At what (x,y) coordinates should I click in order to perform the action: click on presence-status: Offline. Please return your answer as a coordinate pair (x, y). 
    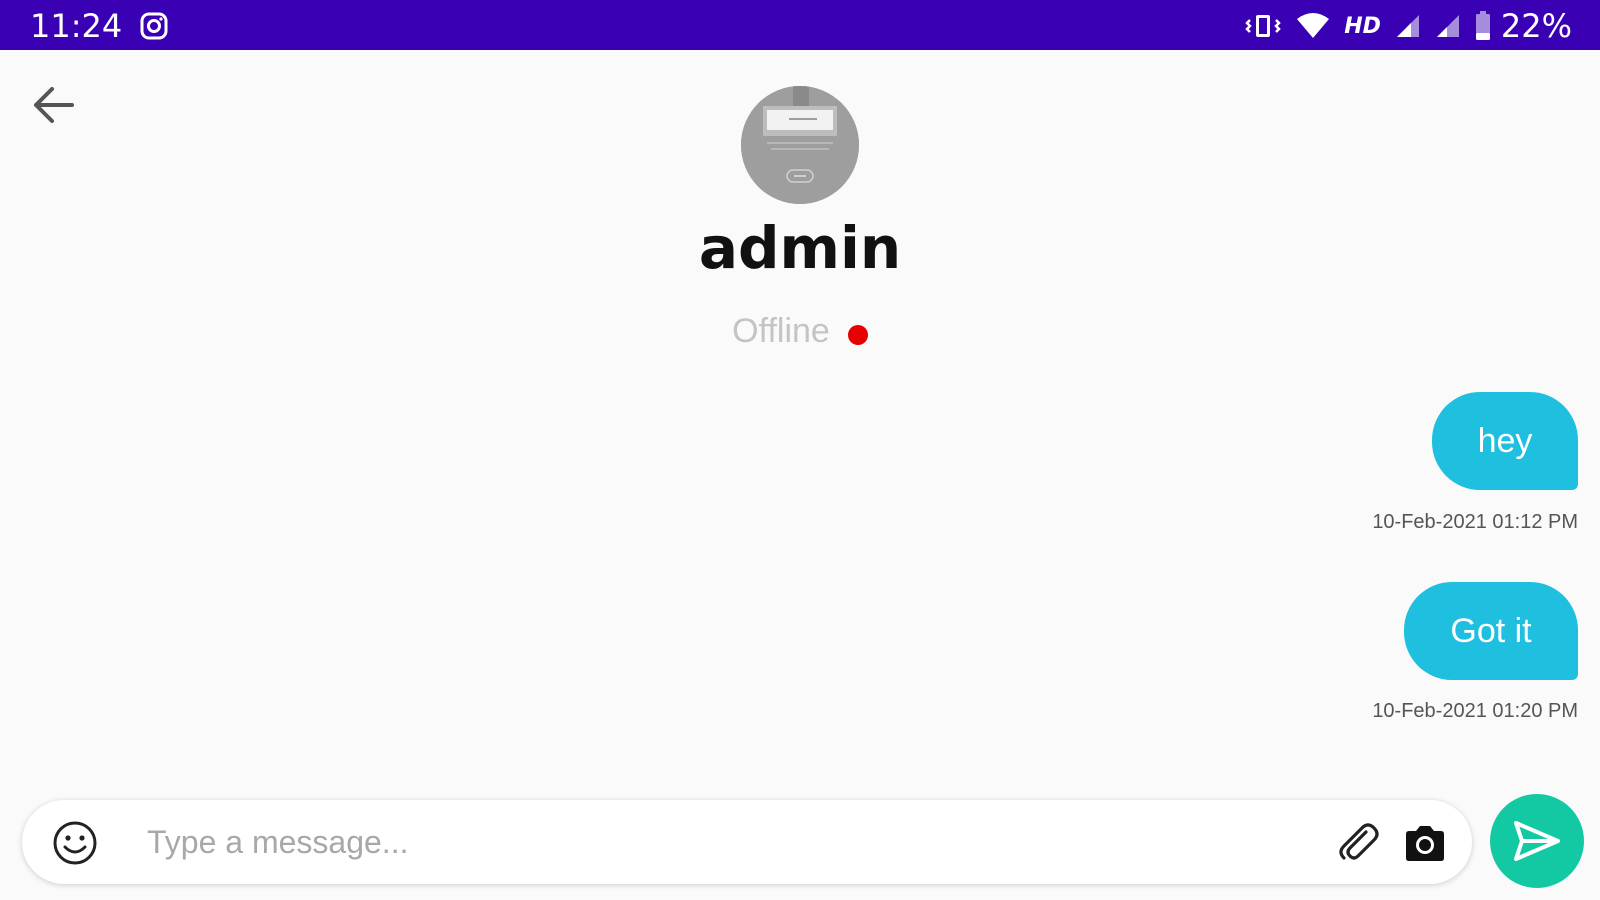
    Looking at the image, I should click on (800, 331).